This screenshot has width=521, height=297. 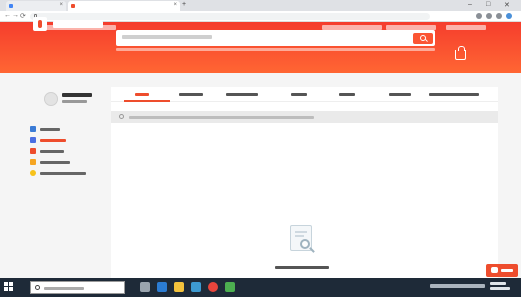 I want to click on back-button: ←, so click(x=7, y=15).